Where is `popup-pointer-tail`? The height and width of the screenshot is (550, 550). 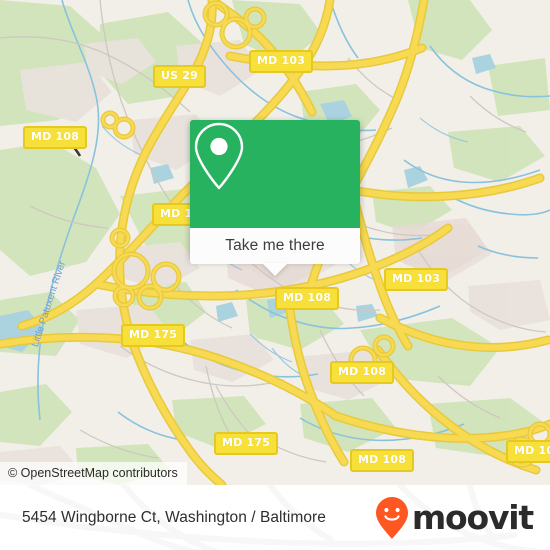 popup-pointer-tail is located at coordinates (275, 269).